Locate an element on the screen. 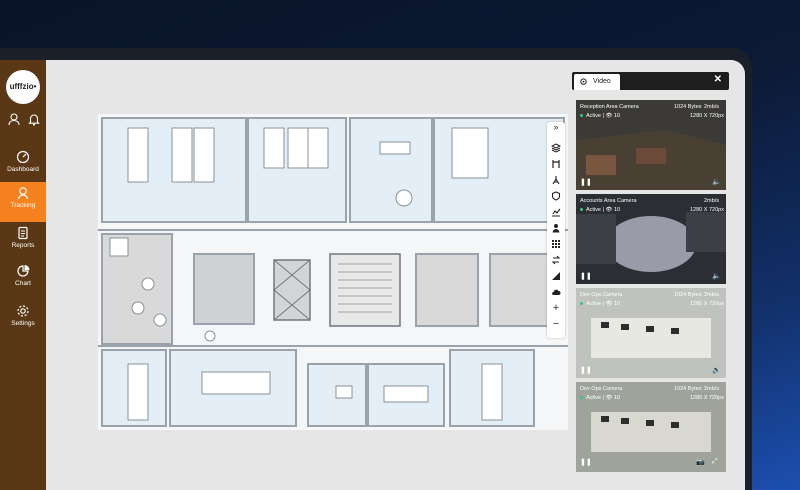 Image resolution: width=800 pixels, height=490 pixels. exchange-icon is located at coordinates (556, 260).